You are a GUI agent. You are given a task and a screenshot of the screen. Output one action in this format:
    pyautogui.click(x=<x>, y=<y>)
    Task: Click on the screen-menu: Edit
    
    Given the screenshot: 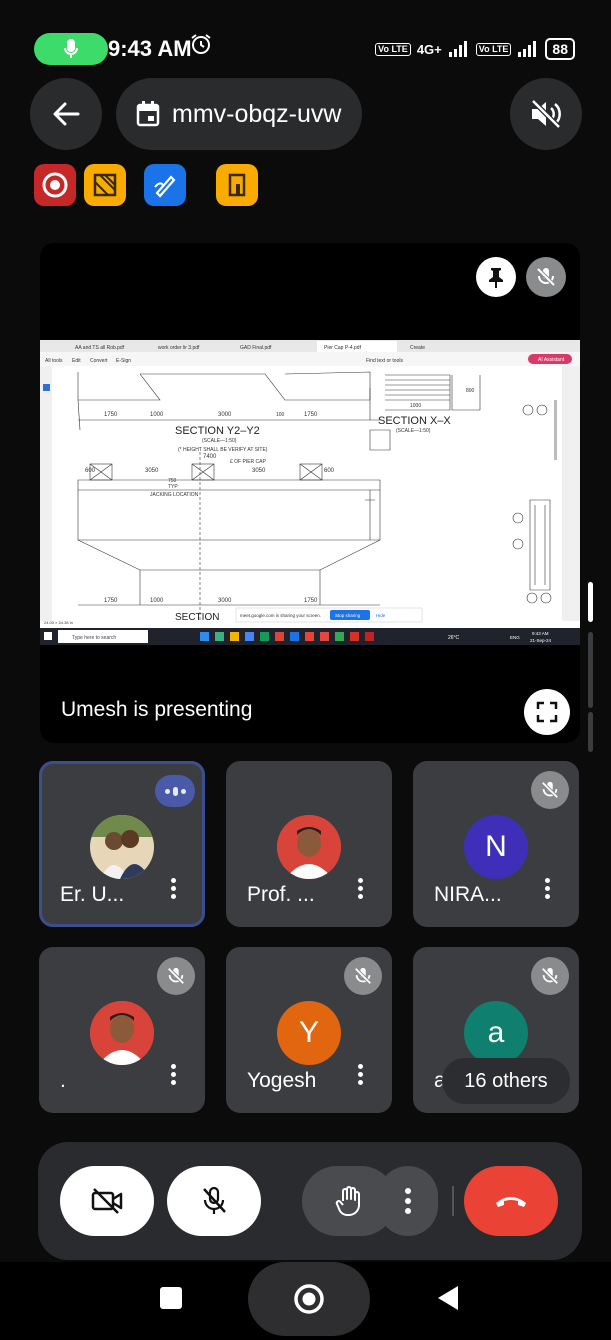 What is the action you would take?
    pyautogui.click(x=76, y=361)
    